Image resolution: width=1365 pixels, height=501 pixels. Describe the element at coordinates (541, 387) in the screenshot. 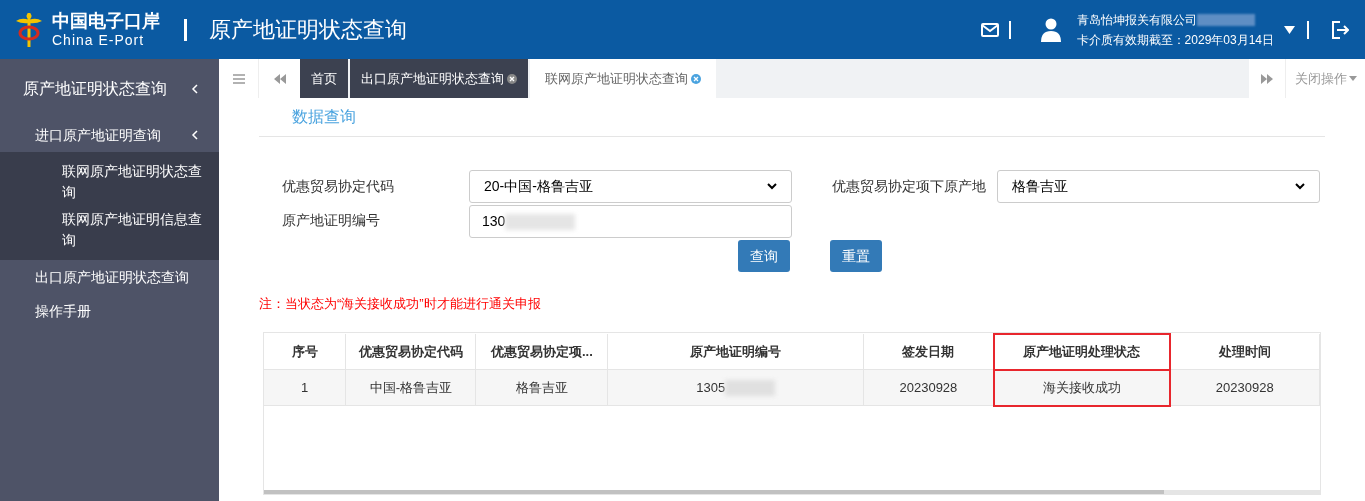

I see `table-cell: 格鲁吉亚` at that location.